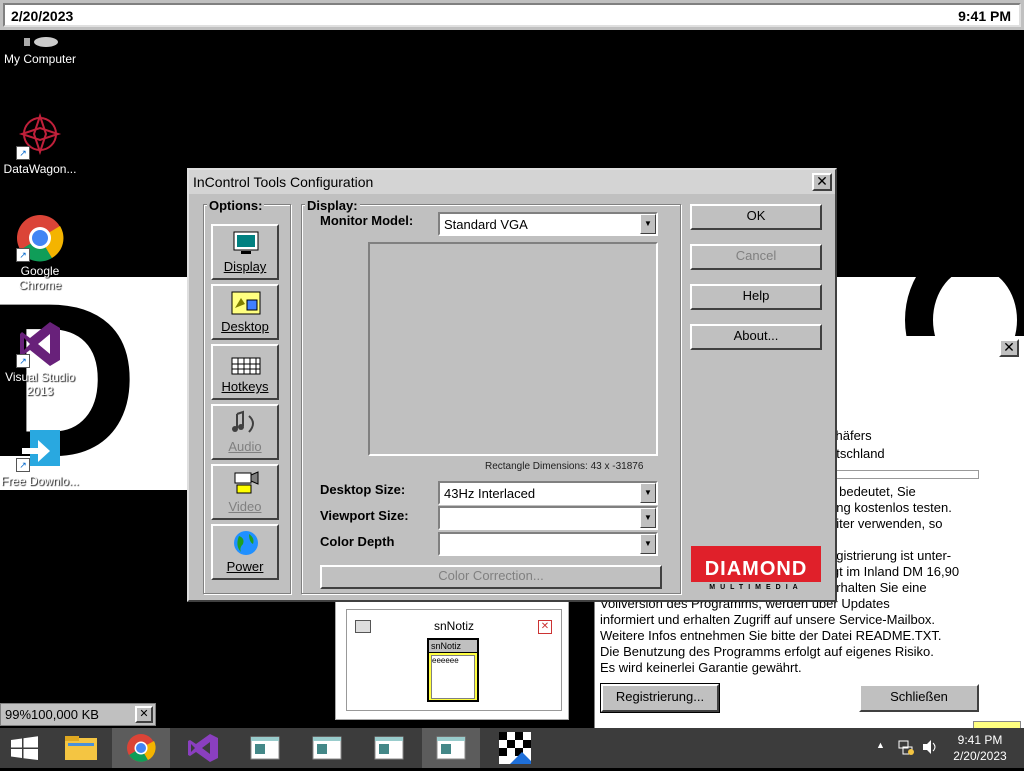 The width and height of the screenshot is (1024, 771). I want to click on option-label: Display, so click(245, 266).